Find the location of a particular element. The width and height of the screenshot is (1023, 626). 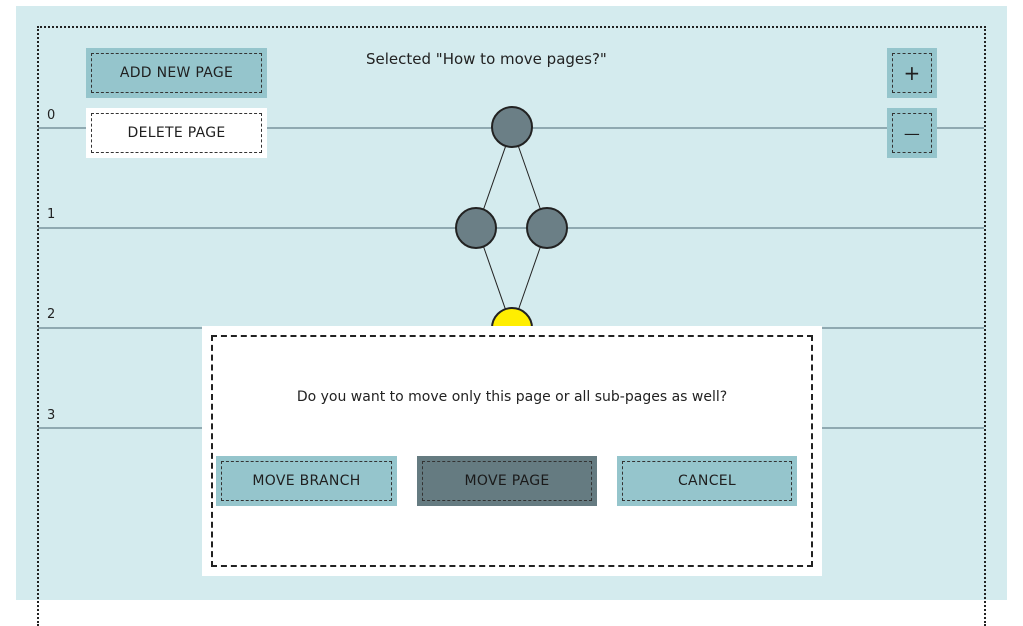

cancel-button: CANCEL is located at coordinates (707, 481).